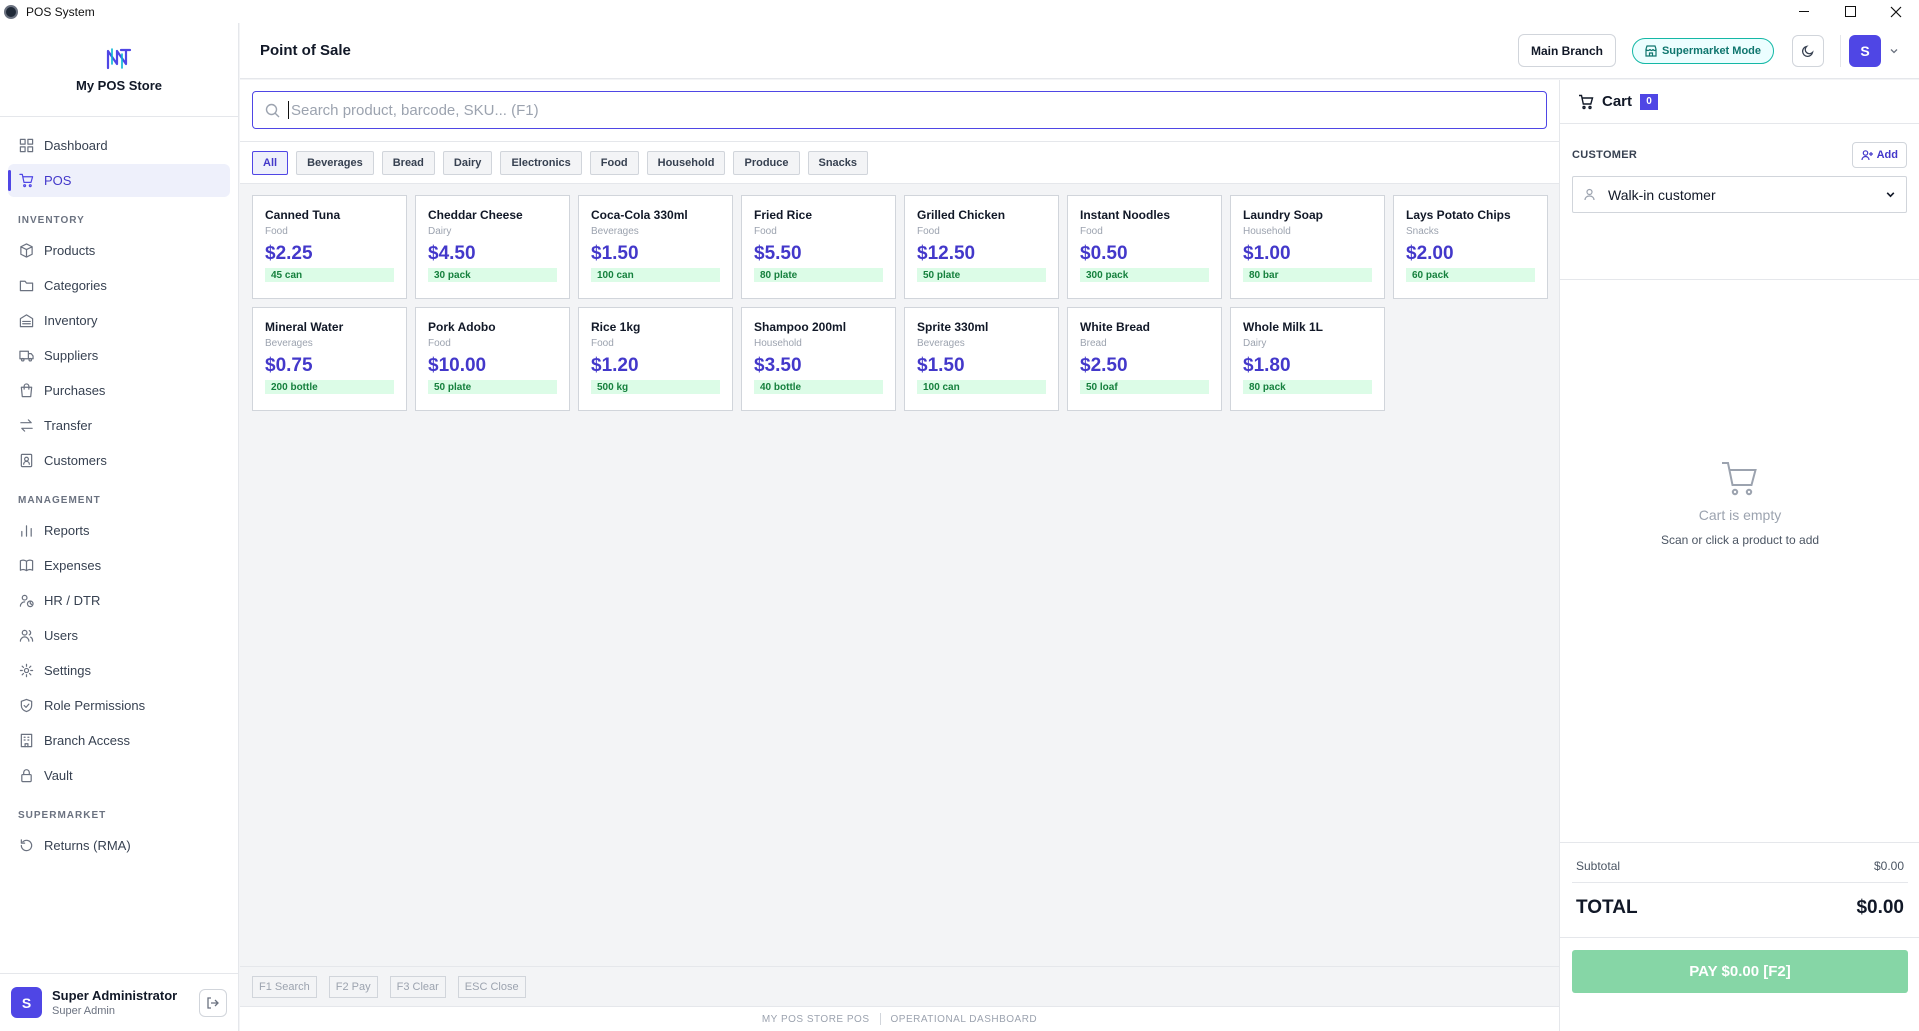  What do you see at coordinates (818, 247) in the screenshot?
I see `product-card: Fried Rice Food $5.50 80 plate` at bounding box center [818, 247].